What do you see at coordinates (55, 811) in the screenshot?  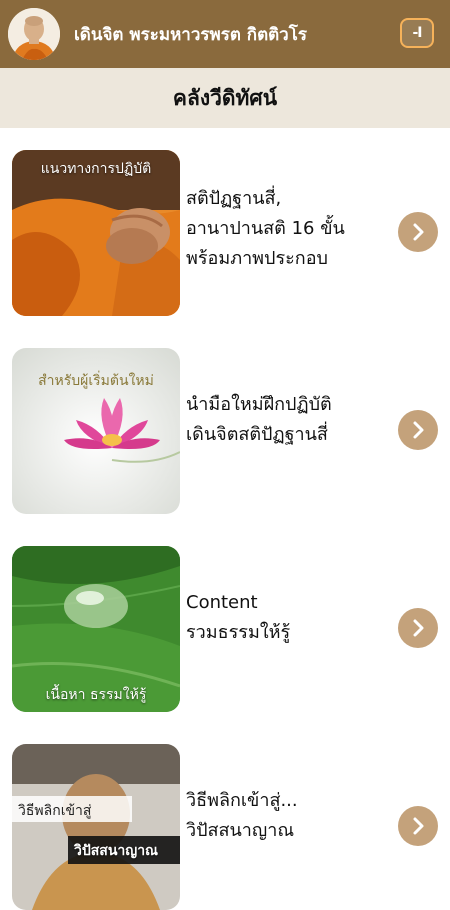 I see `thumbnail-caption: วิธีพลิกเข้าสู่` at bounding box center [55, 811].